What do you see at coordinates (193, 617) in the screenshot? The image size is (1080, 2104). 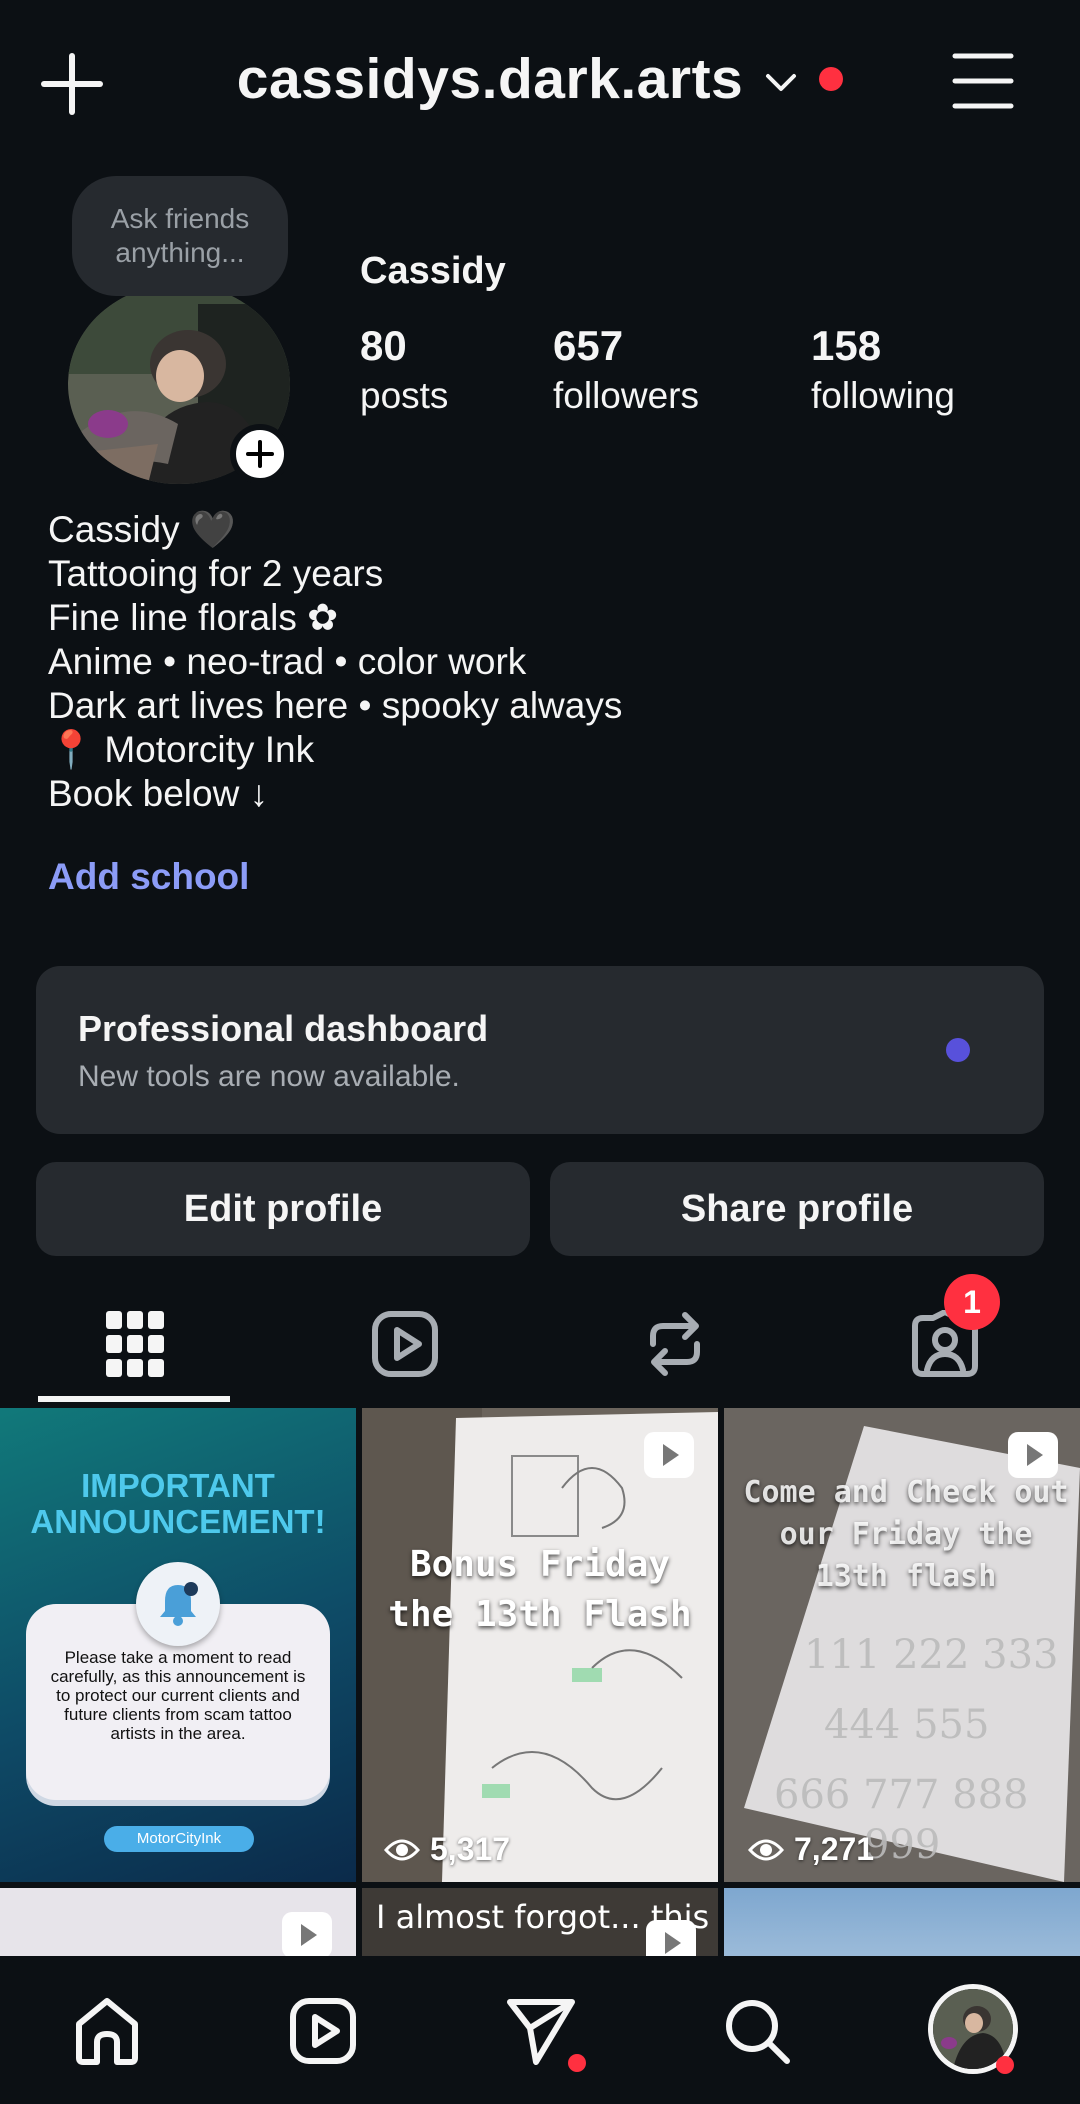 I see `bio-line: Fine line florals ✿` at bounding box center [193, 617].